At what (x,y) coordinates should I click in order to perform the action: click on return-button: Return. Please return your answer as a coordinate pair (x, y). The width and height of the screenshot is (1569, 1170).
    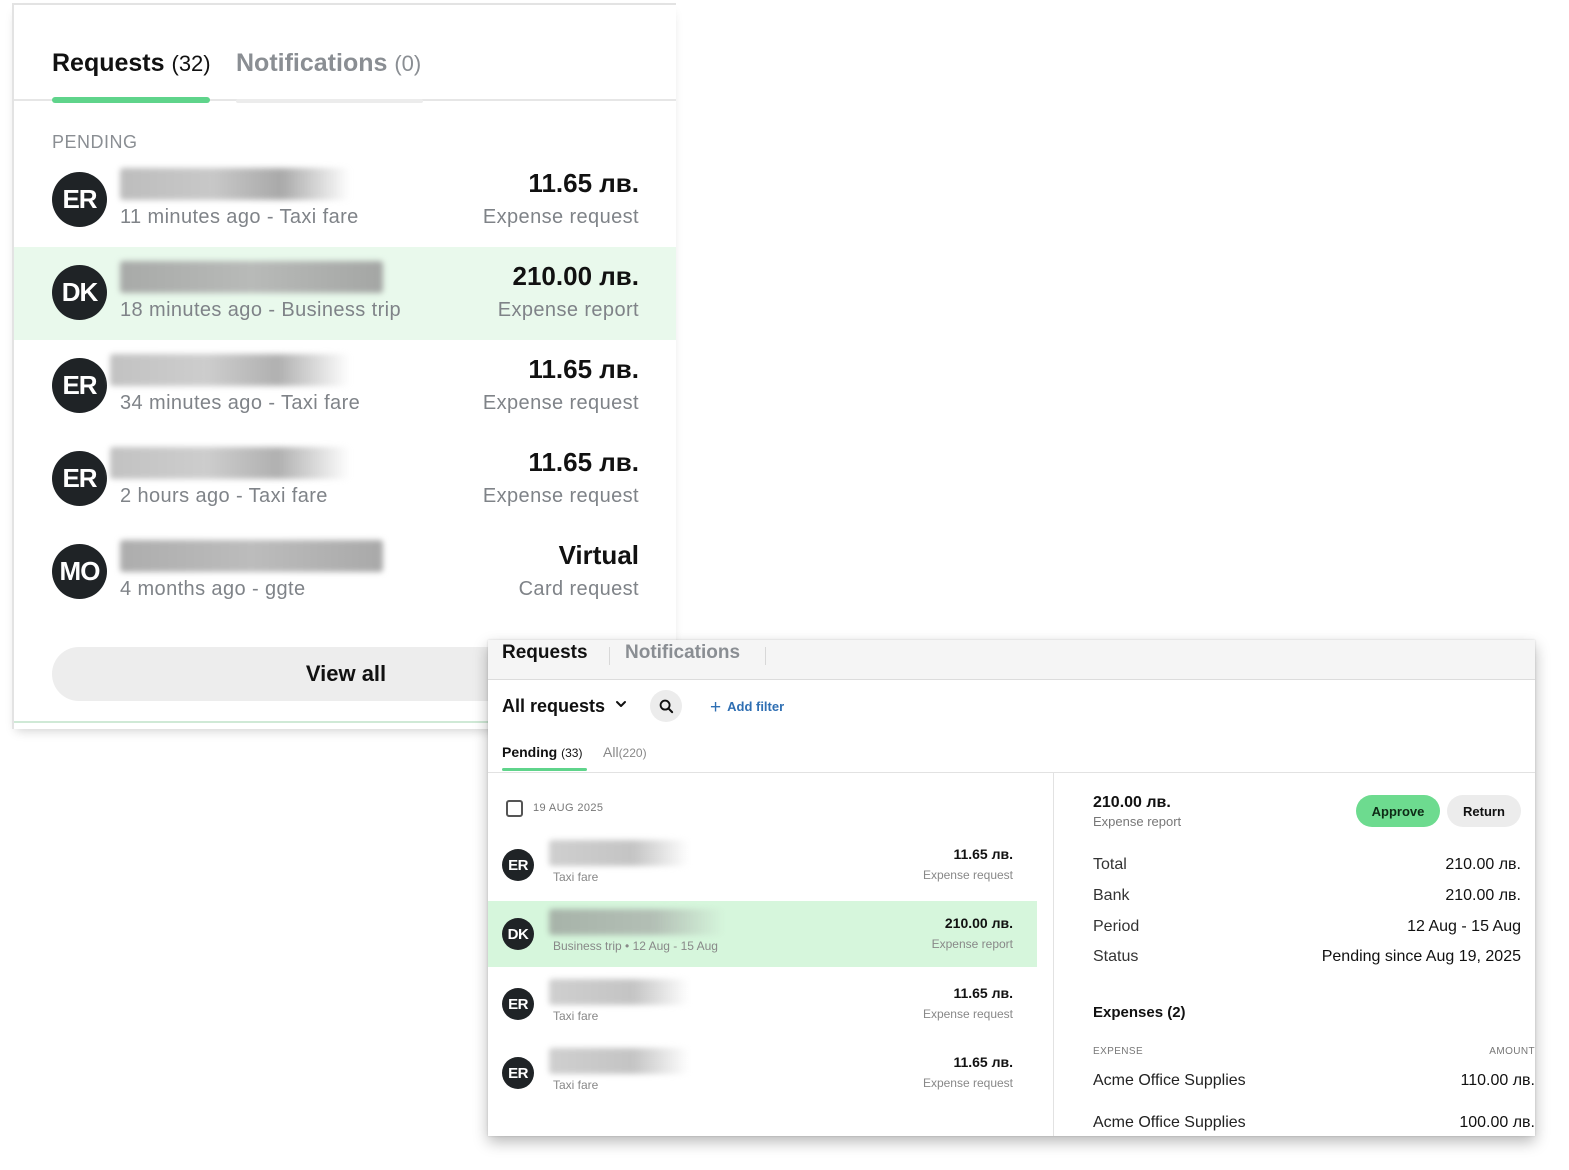
    Looking at the image, I should click on (1484, 811).